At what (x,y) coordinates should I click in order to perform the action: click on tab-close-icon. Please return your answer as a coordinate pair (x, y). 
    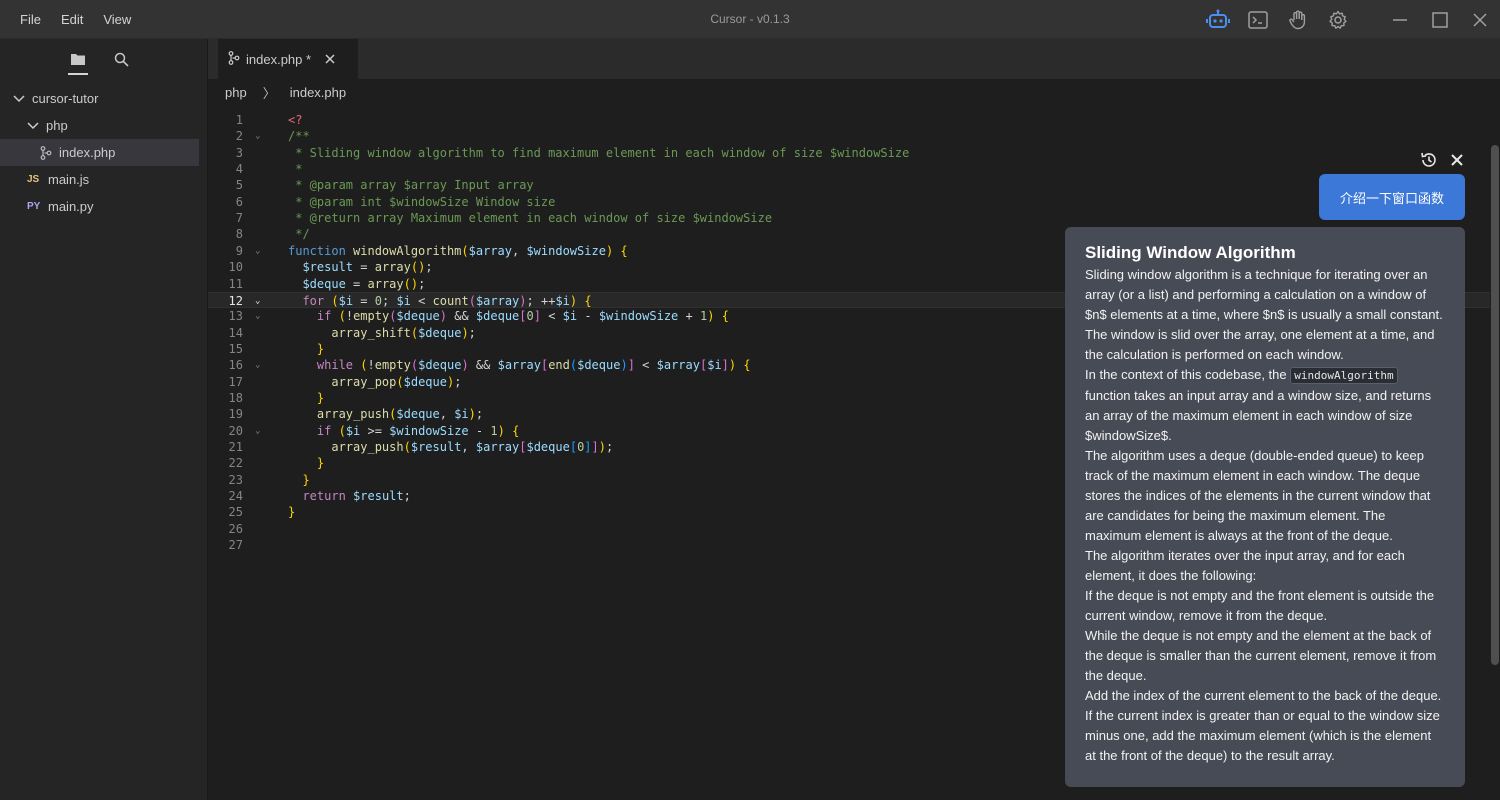
    Looking at the image, I should click on (330, 59).